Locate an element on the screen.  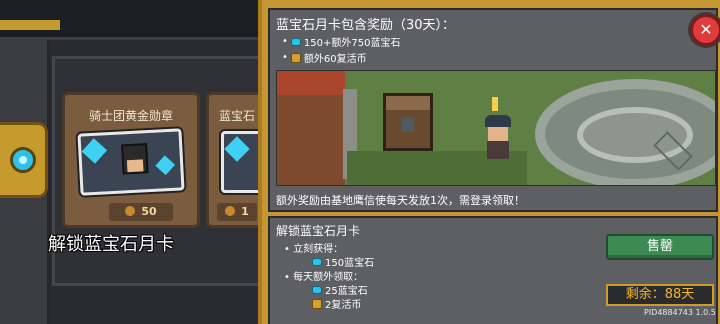
item-text: 2复活币 is located at coordinates (343, 305).